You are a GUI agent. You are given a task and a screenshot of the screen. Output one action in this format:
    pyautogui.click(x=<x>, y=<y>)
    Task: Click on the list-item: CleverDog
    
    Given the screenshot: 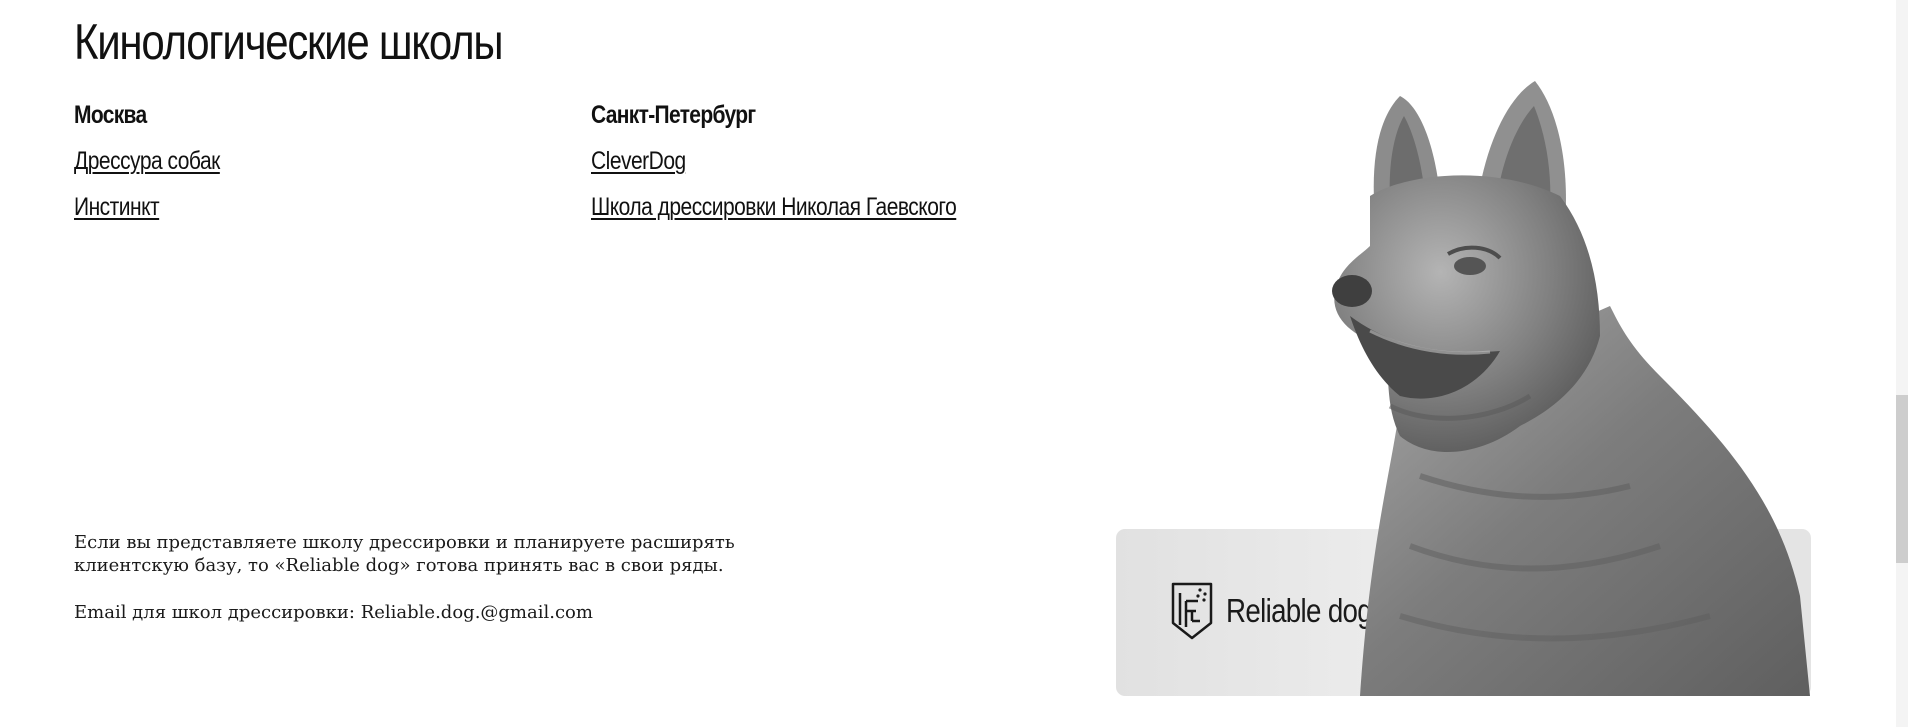 What is the action you would take?
    pyautogui.click(x=831, y=169)
    